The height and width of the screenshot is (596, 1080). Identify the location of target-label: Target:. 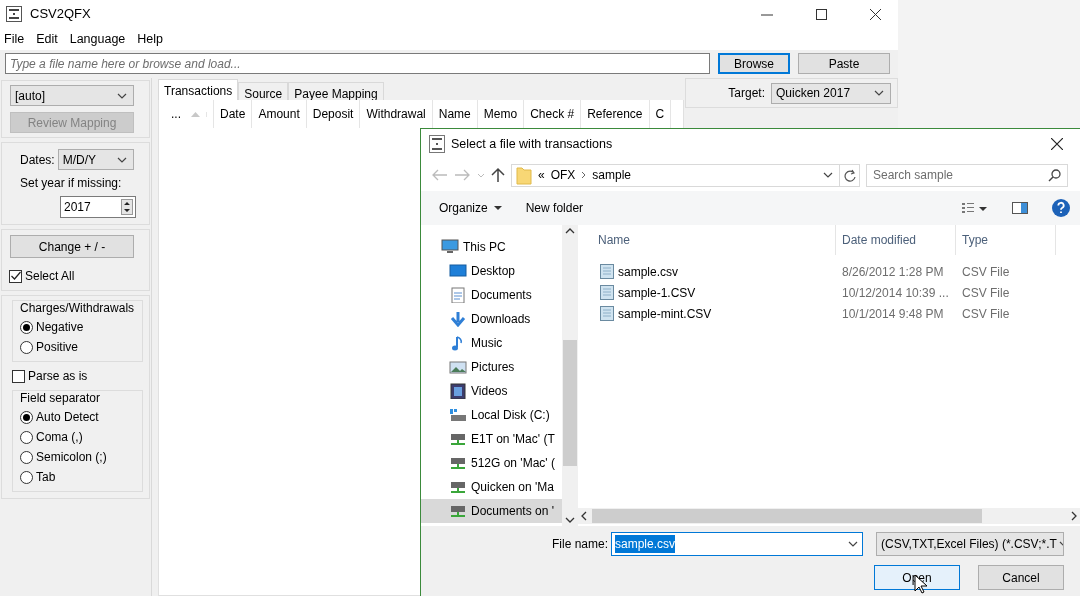
(746, 93).